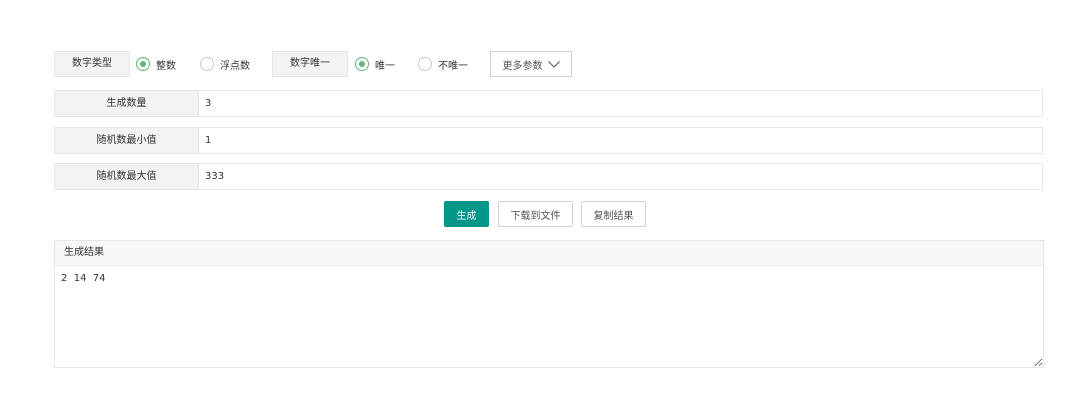  I want to click on radio-integer: 整数, so click(156, 64).